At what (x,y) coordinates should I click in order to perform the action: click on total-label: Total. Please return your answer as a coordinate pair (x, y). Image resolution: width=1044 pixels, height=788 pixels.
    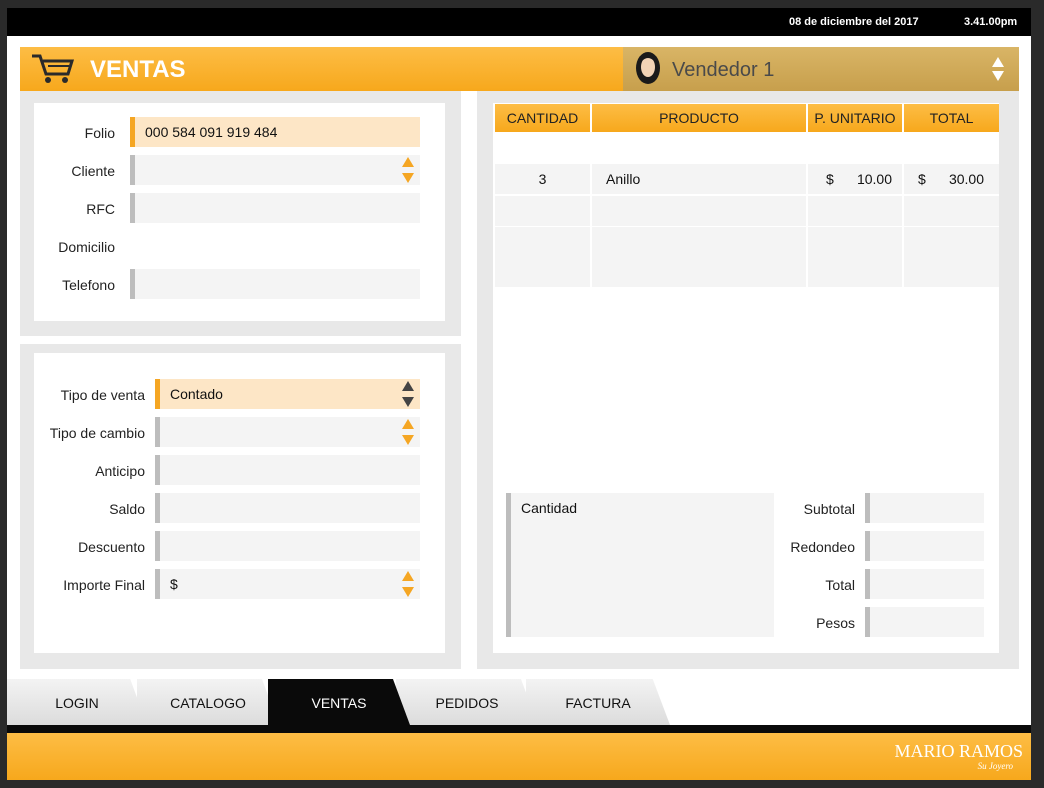
    Looking at the image, I should click on (840, 585).